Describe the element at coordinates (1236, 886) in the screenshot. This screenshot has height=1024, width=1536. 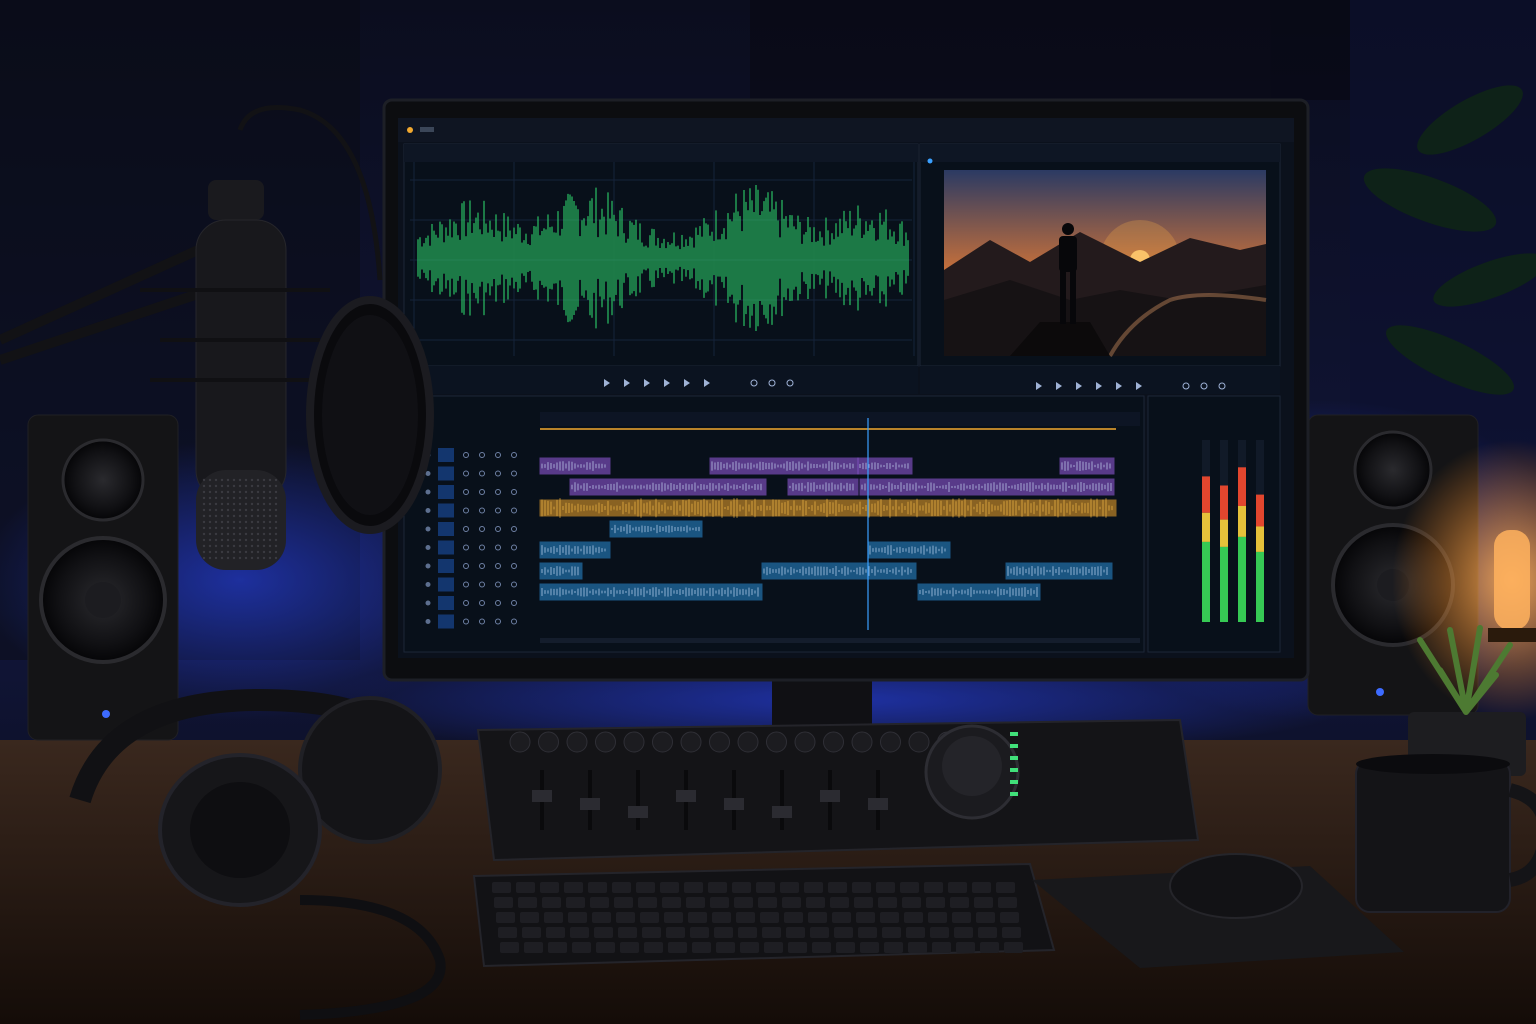
I see `mouse` at that location.